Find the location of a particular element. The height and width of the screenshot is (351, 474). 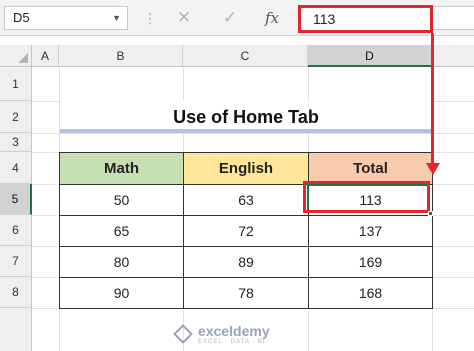

formula-bar: D5 ▼ ⋮ ✕ ✓ fx 113 is located at coordinates (237, 18).